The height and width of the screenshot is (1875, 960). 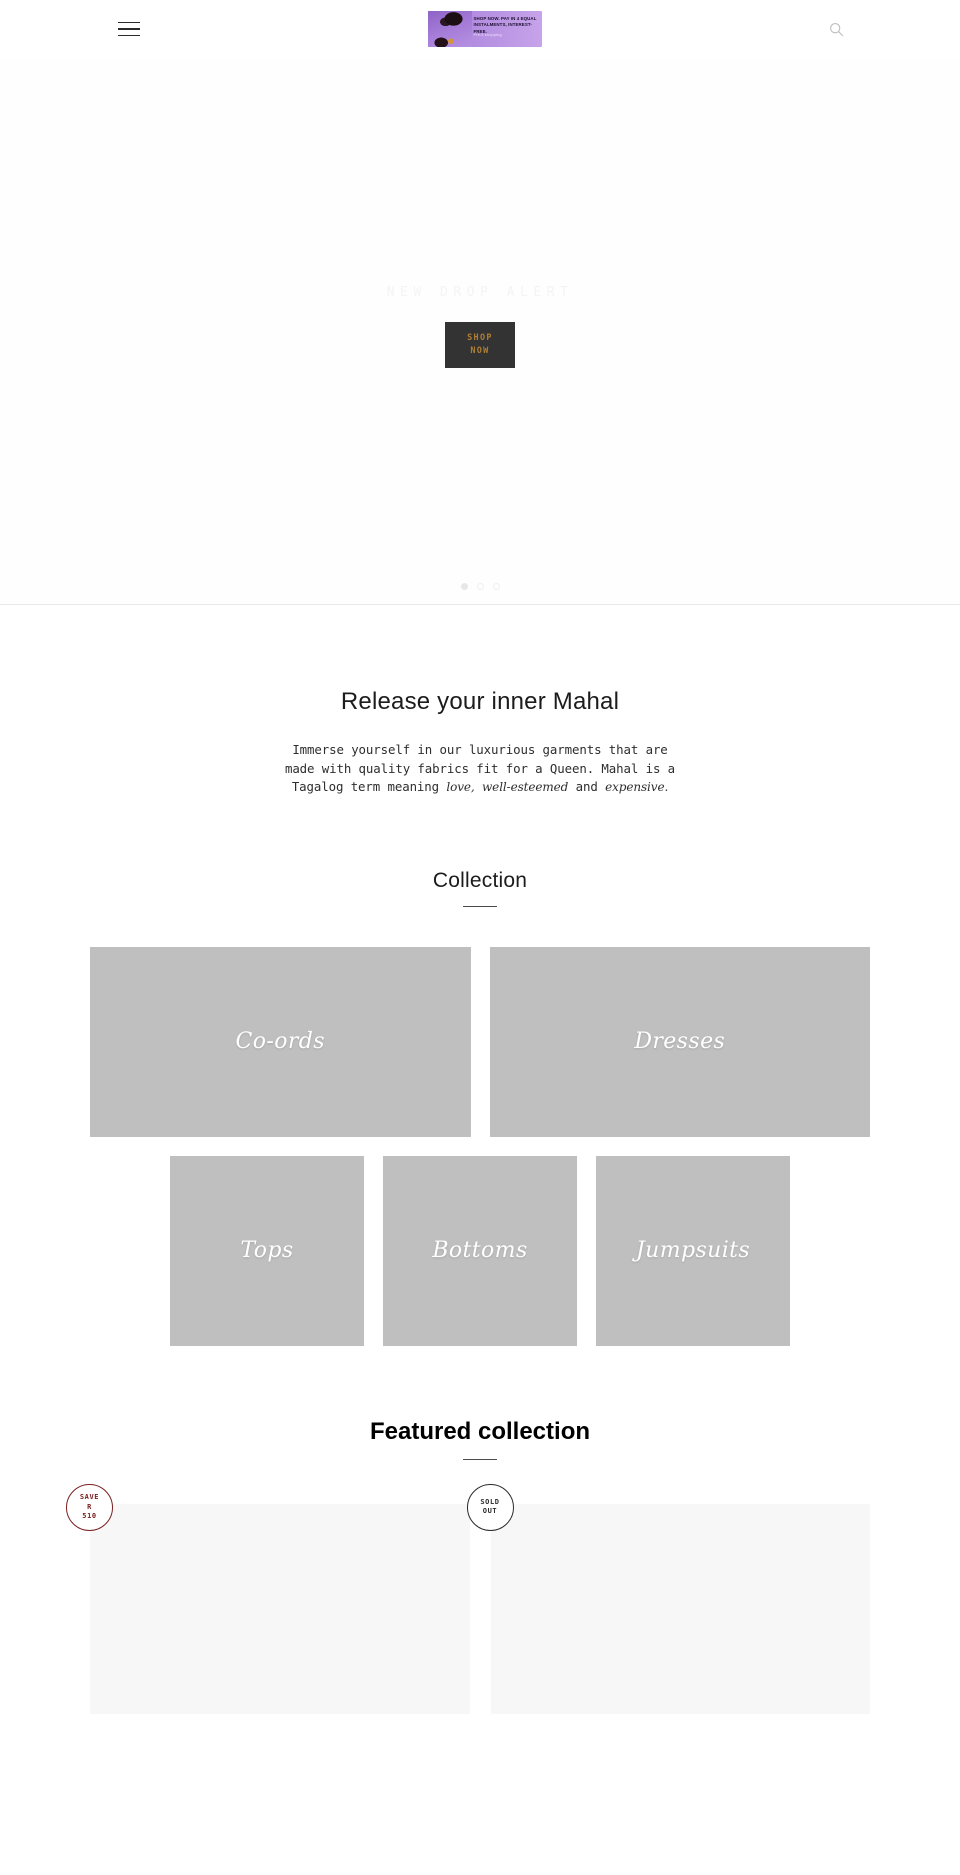 I want to click on intro-italic-love: love,, so click(x=460, y=787).